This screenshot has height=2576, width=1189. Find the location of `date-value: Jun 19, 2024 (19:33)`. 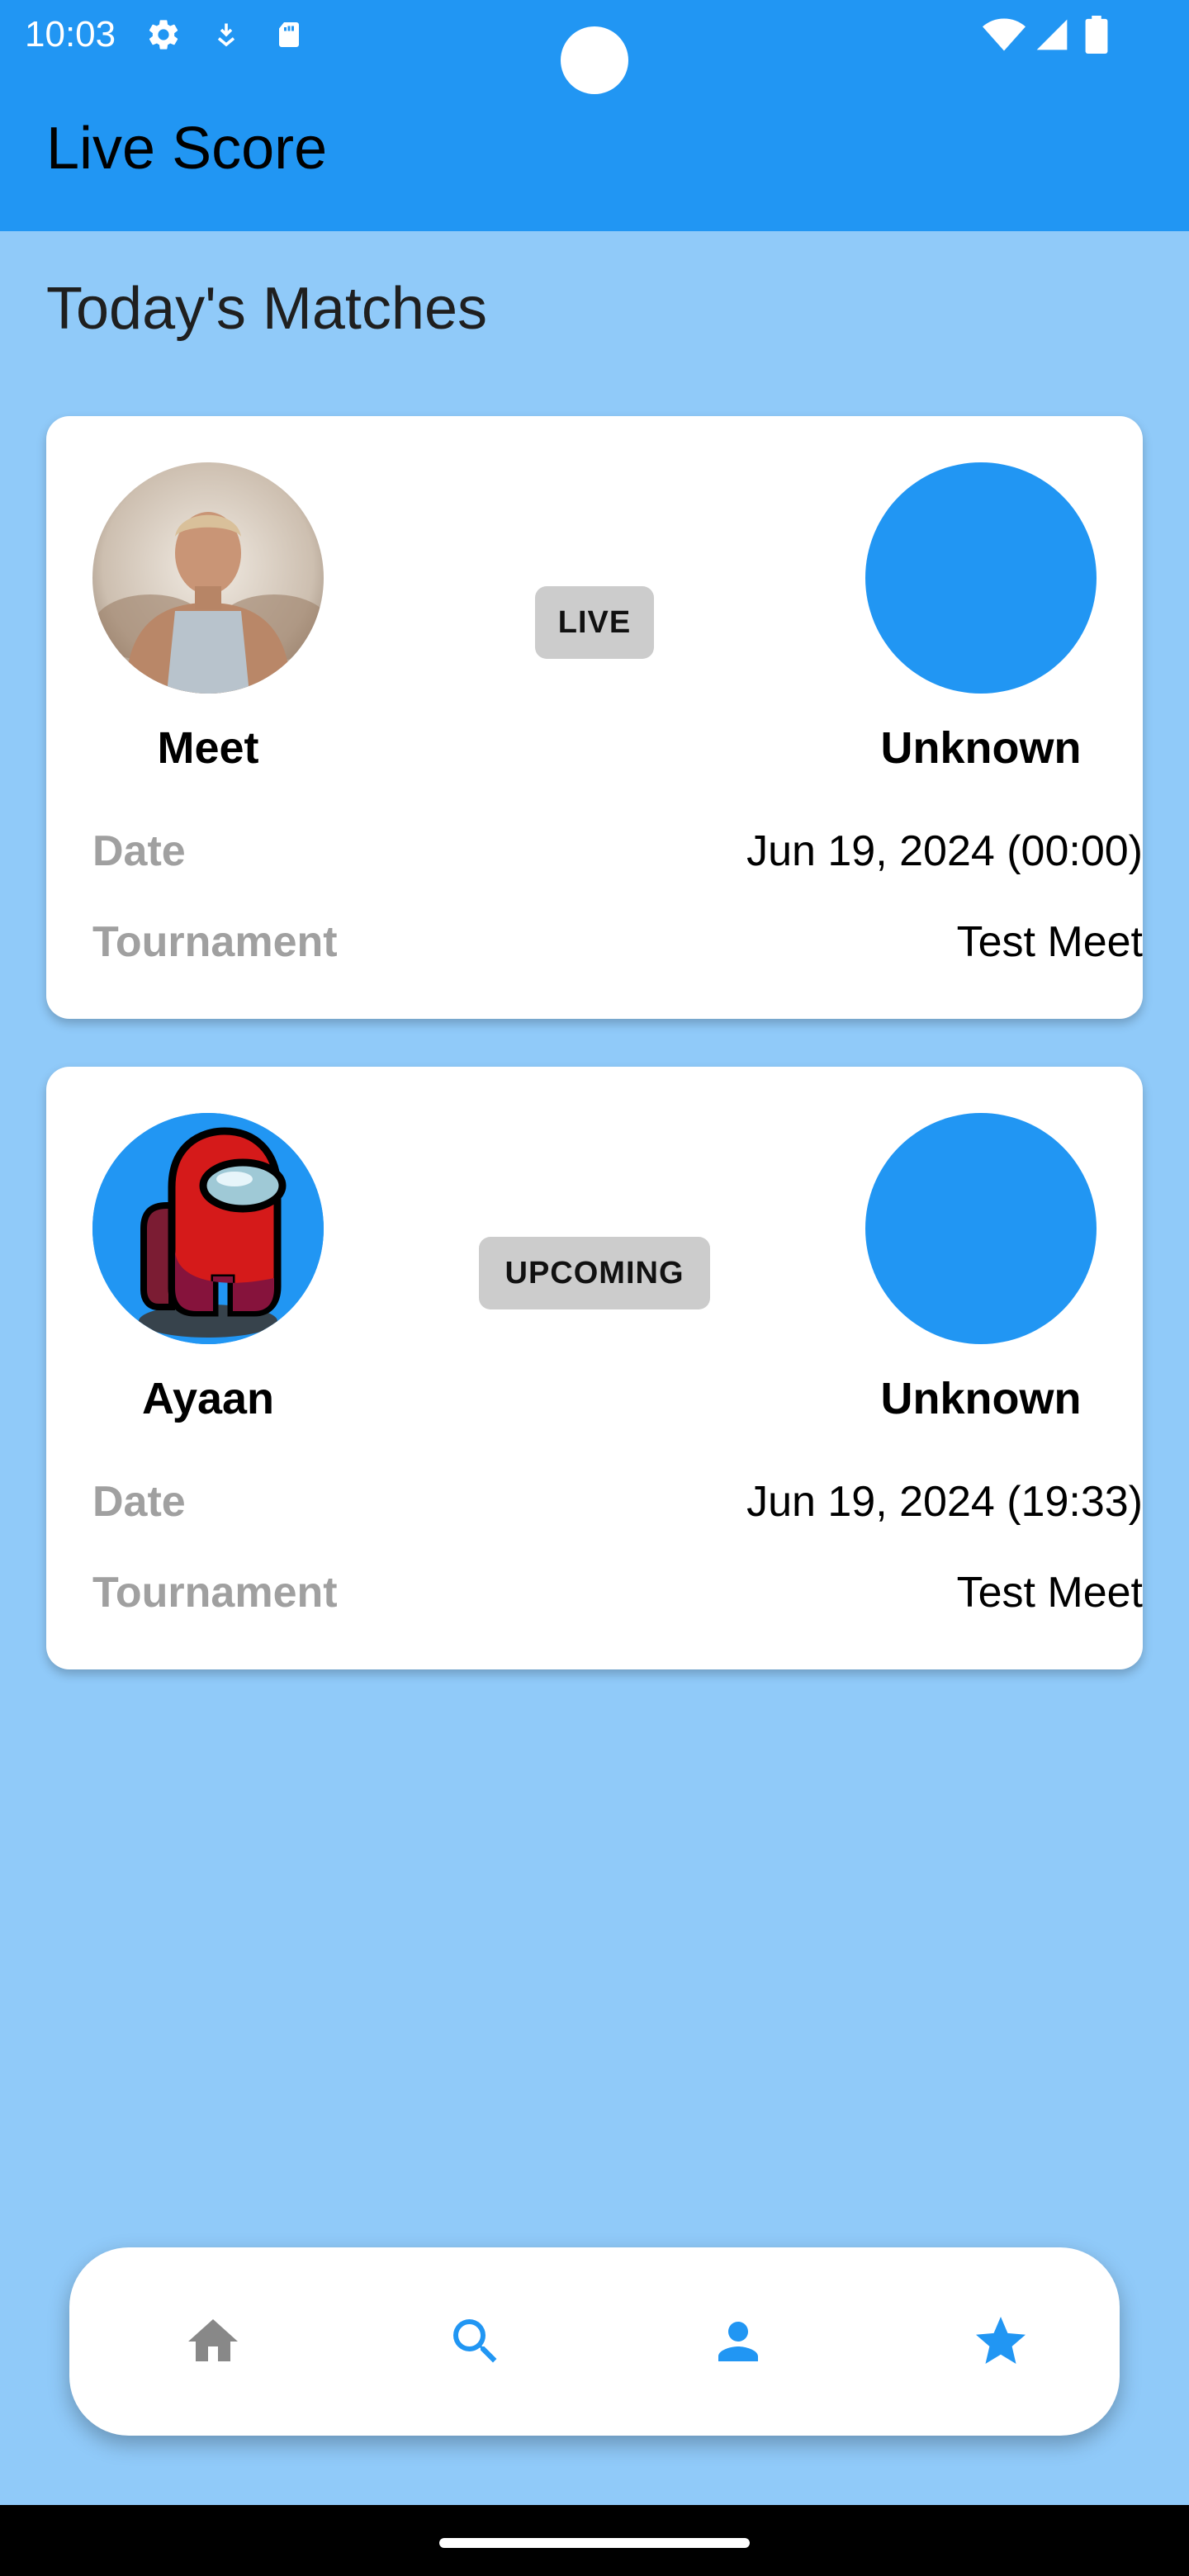

date-value: Jun 19, 2024 (19:33) is located at coordinates (944, 1502).